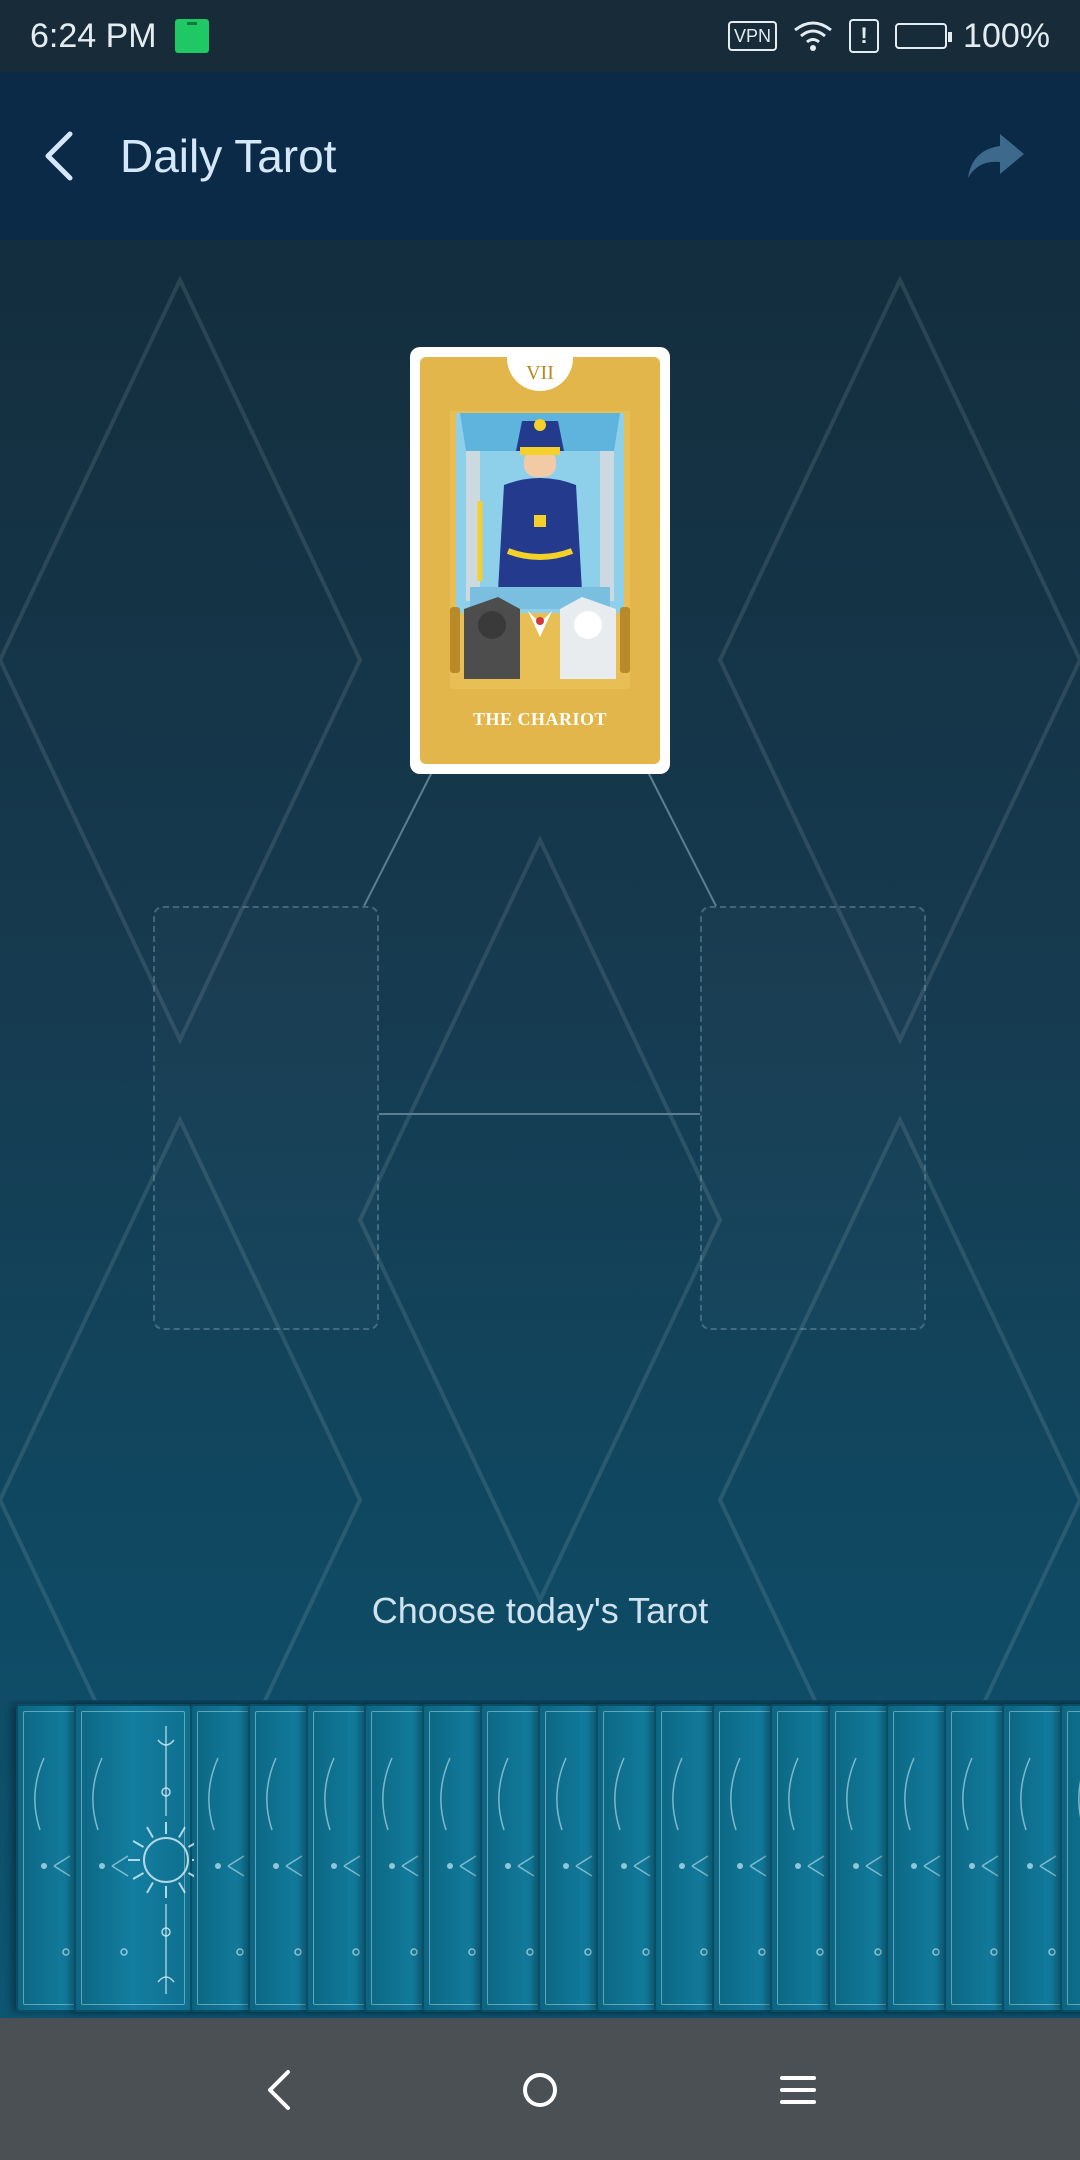 This screenshot has height=2160, width=1080. I want to click on card-numeral: VII, so click(540, 374).